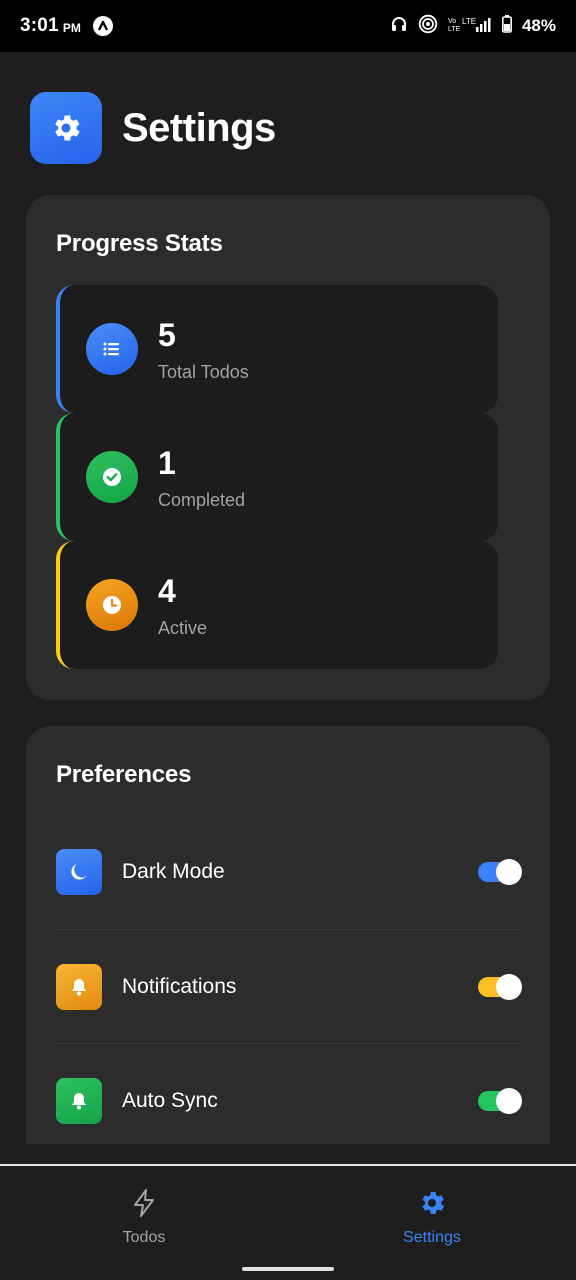 This screenshot has width=576, height=1280. I want to click on stat-active: 4 Active, so click(277, 605).